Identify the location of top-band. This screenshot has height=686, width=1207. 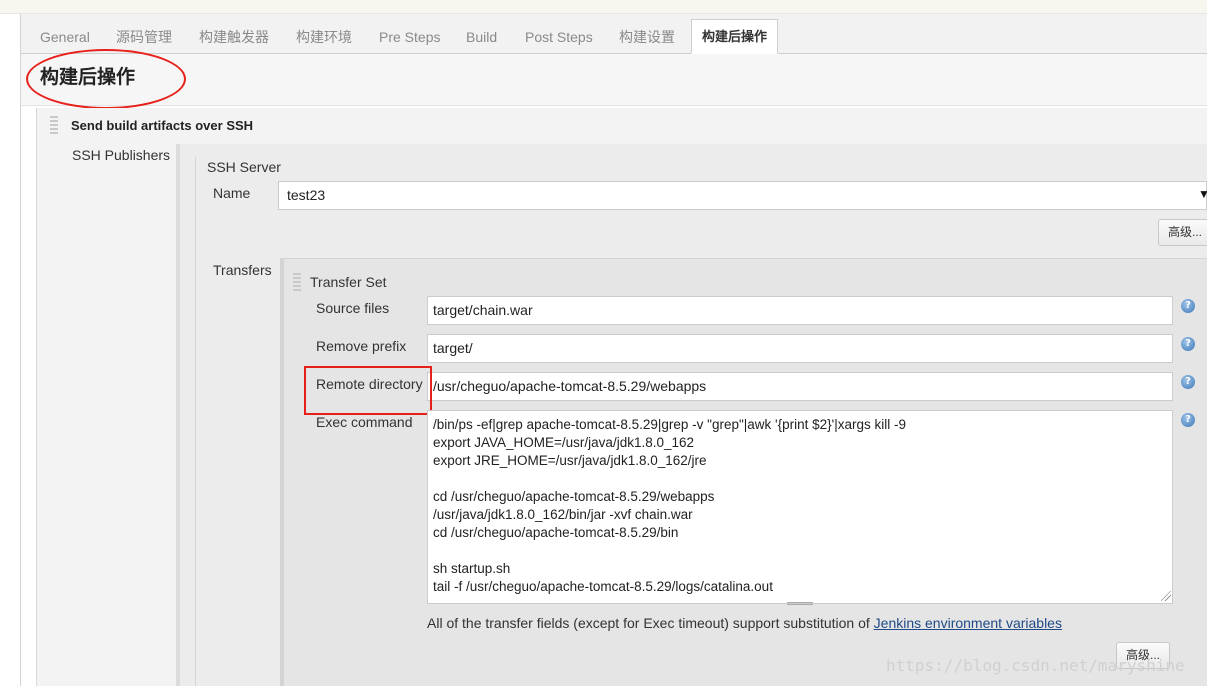
(603, 7).